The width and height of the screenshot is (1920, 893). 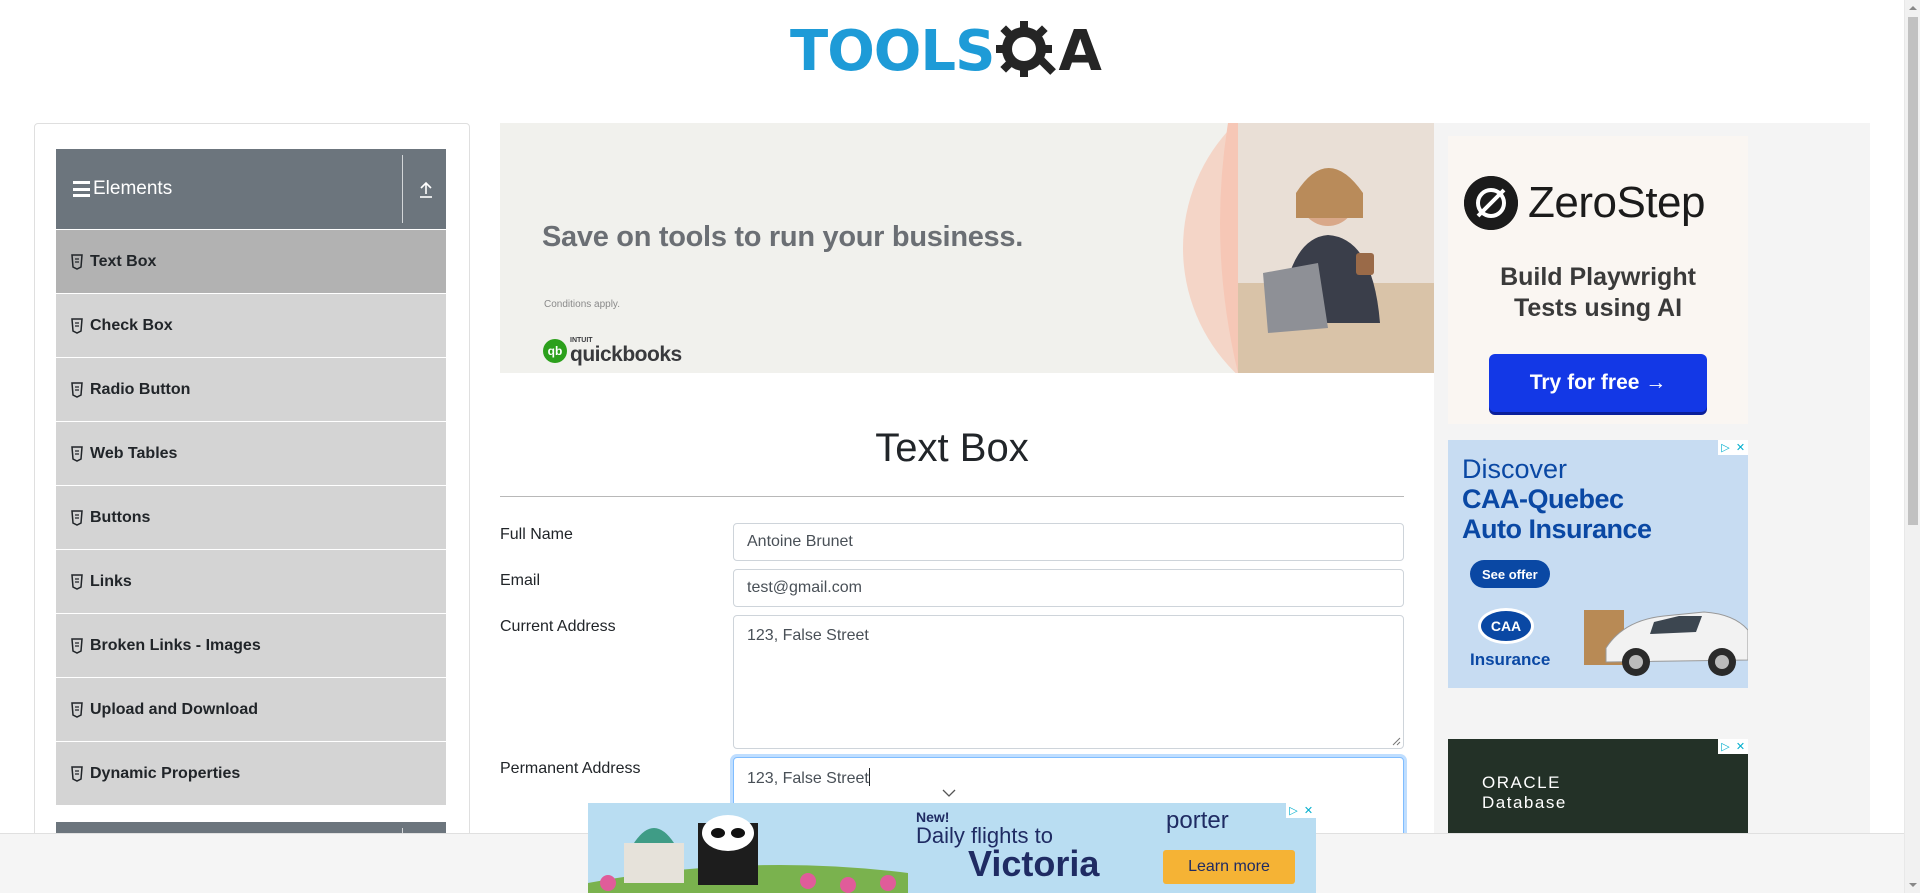 What do you see at coordinates (1598, 383) in the screenshot?
I see `try-for-free-button: Try for free →` at bounding box center [1598, 383].